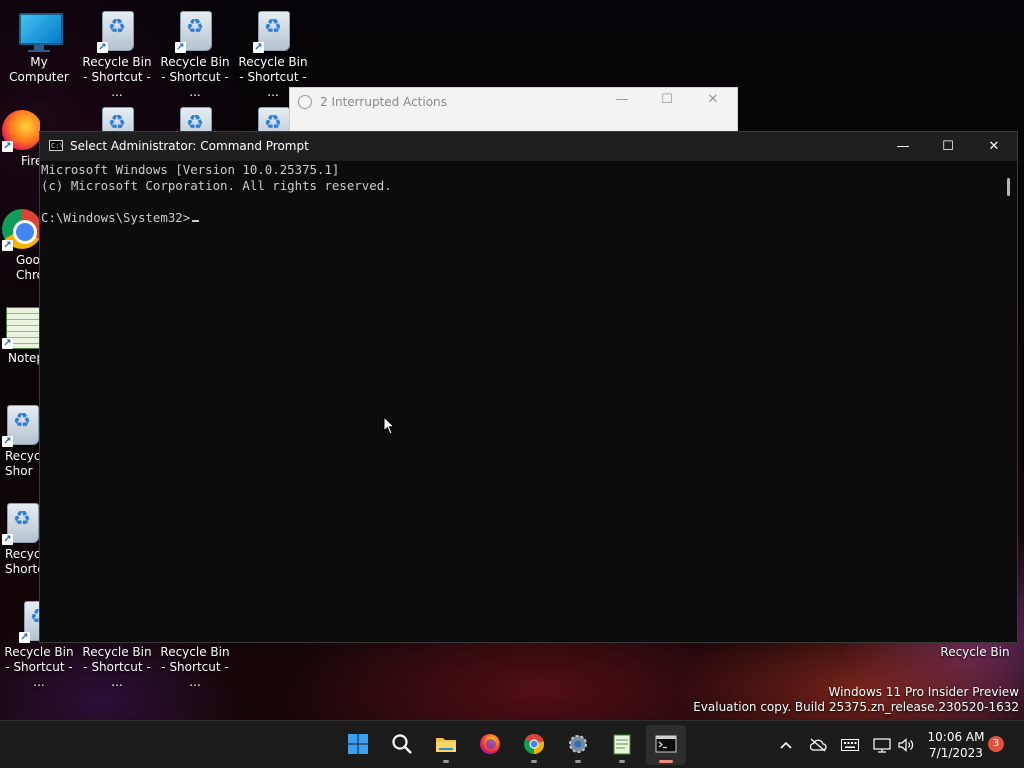 The height and width of the screenshot is (768, 1024). I want to click on desktop-icon-label: Fire, so click(30, 161).